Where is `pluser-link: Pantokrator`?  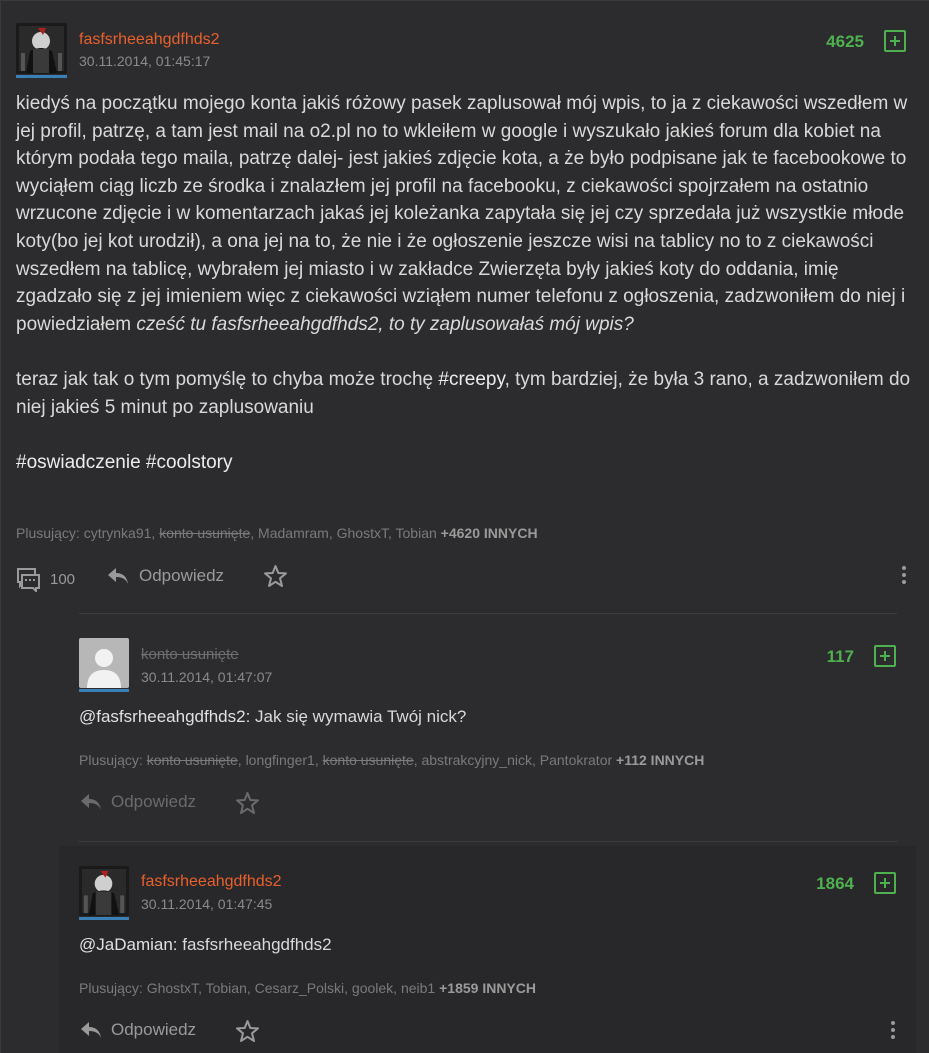 pluser-link: Pantokrator is located at coordinates (576, 760).